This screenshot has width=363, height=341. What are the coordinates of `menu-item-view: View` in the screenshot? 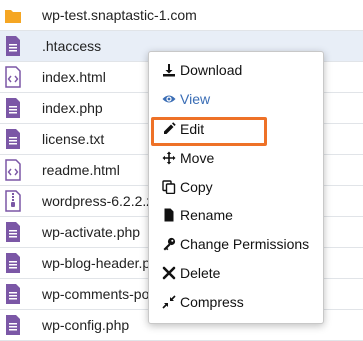 It's located at (237, 99).